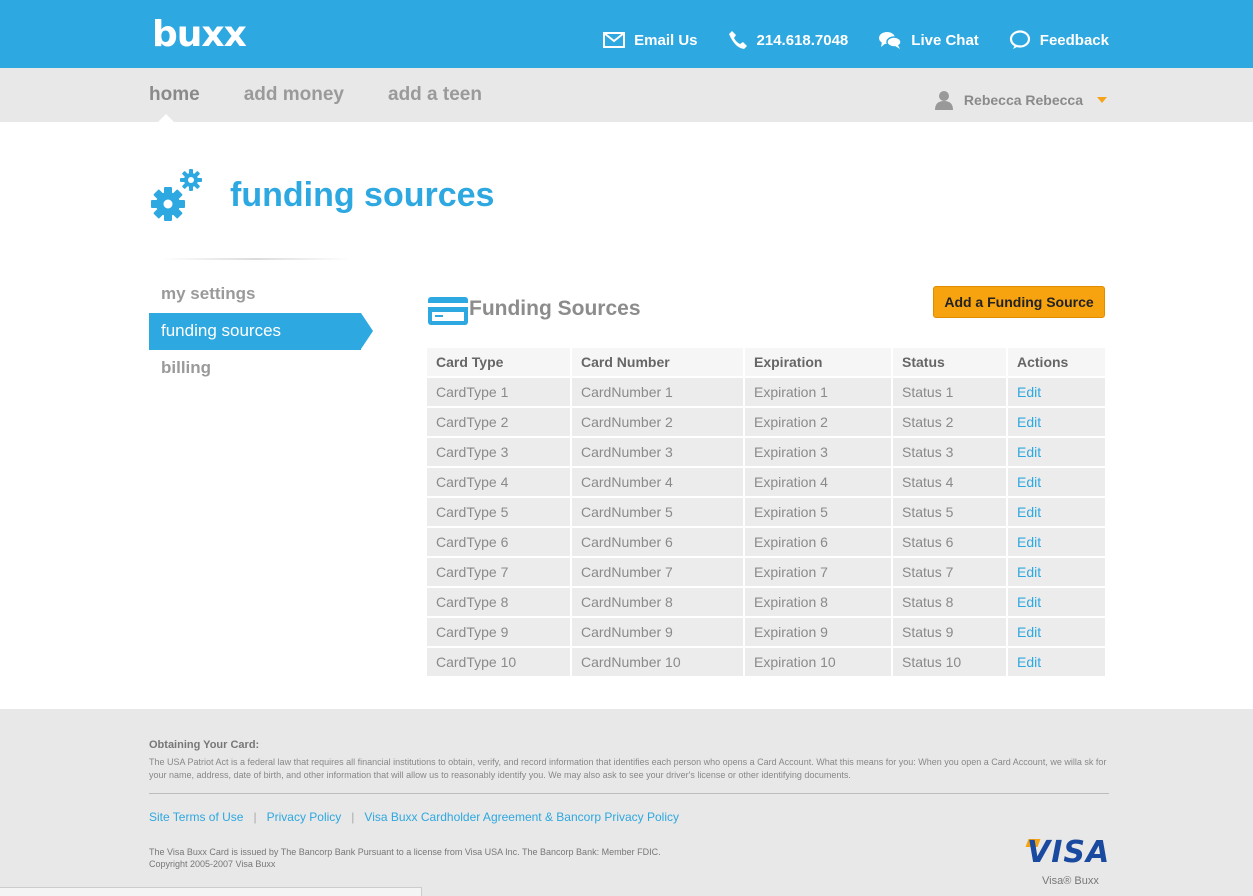 Image resolution: width=1253 pixels, height=896 pixels. Describe the element at coordinates (261, 368) in the screenshot. I see `sidebar-item-billing: billing` at that location.